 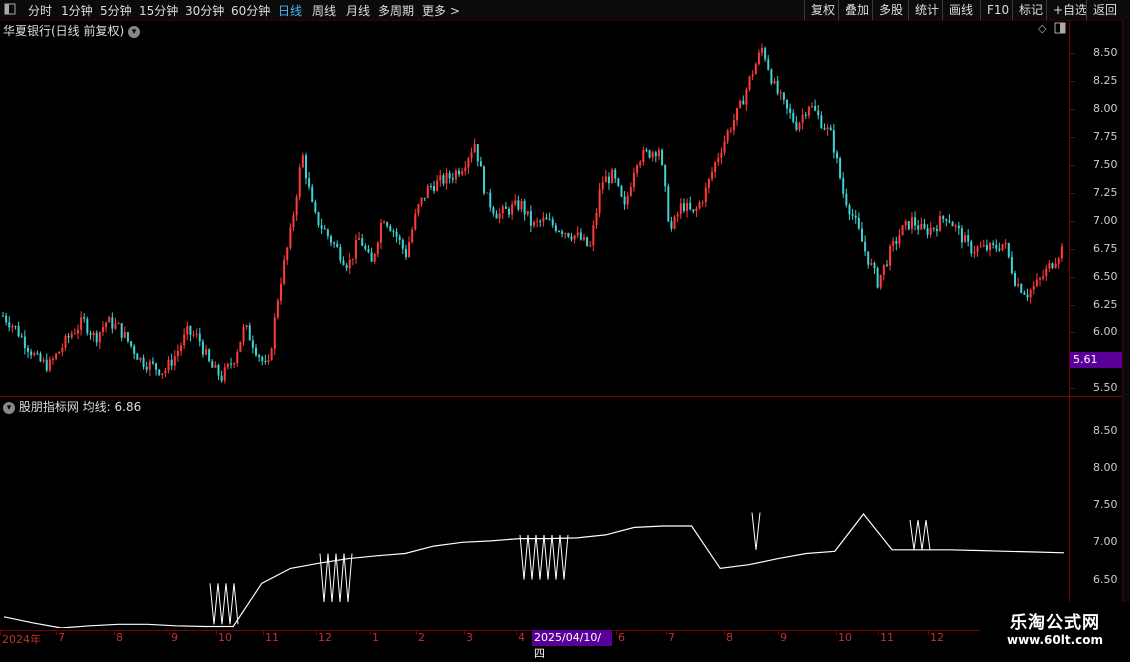 What do you see at coordinates (1060, 29) in the screenshot?
I see `panel-toggle-icon` at bounding box center [1060, 29].